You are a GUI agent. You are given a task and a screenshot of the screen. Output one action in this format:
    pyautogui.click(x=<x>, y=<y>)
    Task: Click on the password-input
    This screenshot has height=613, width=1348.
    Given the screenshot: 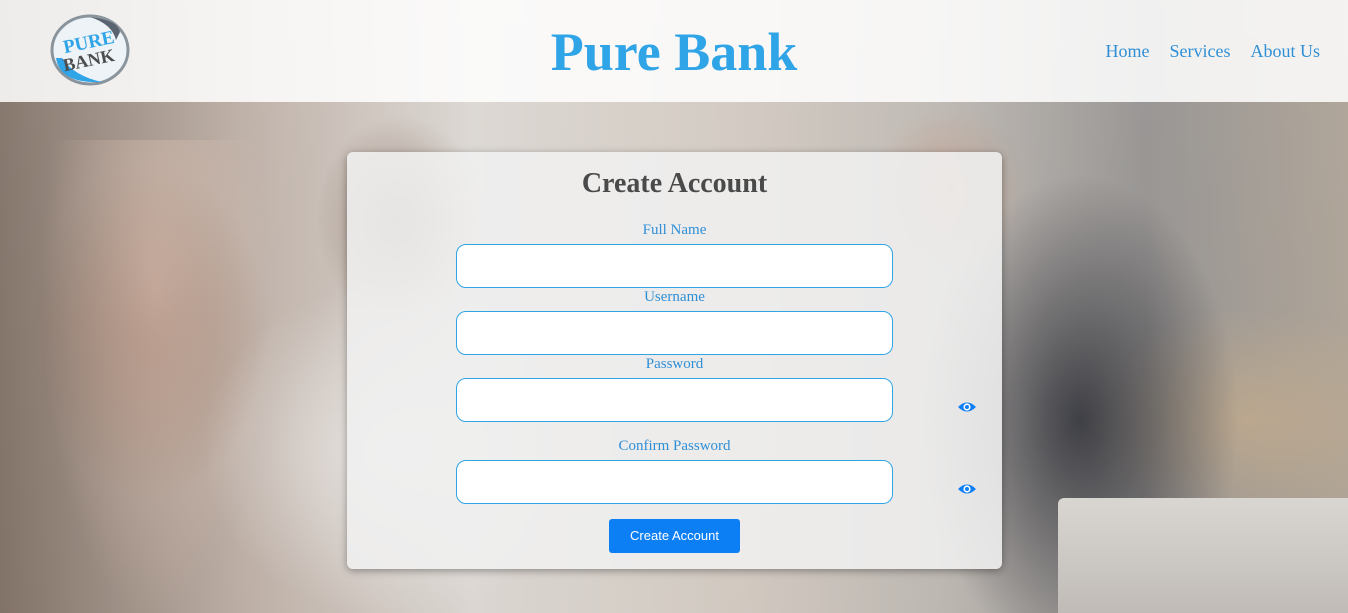 What is the action you would take?
    pyautogui.click(x=674, y=400)
    